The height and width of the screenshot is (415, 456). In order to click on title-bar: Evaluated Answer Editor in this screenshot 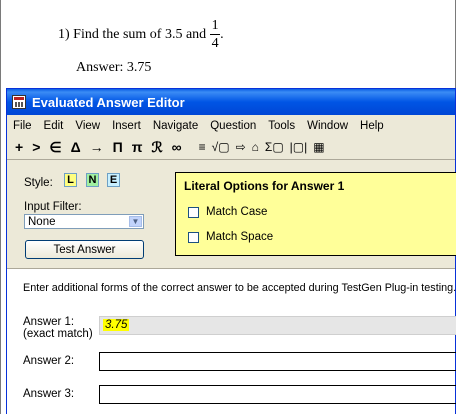, I will do `click(231, 102)`.